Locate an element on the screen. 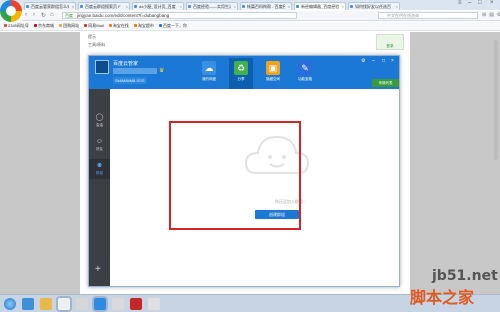 The width and height of the screenshot is (500, 312). browser-icon is located at coordinates (64, 304).